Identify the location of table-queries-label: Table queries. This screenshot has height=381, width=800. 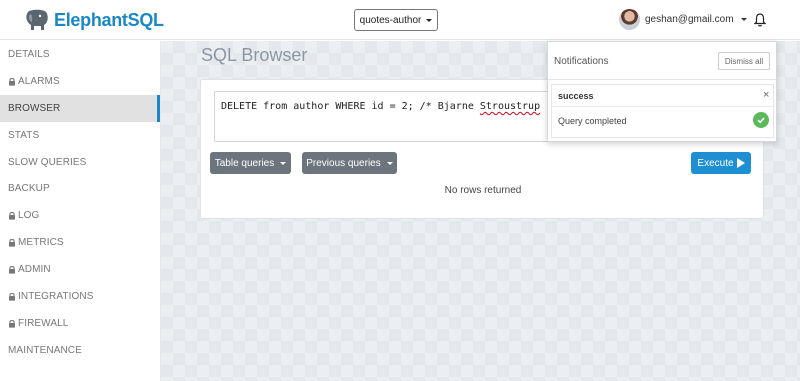
(244, 163).